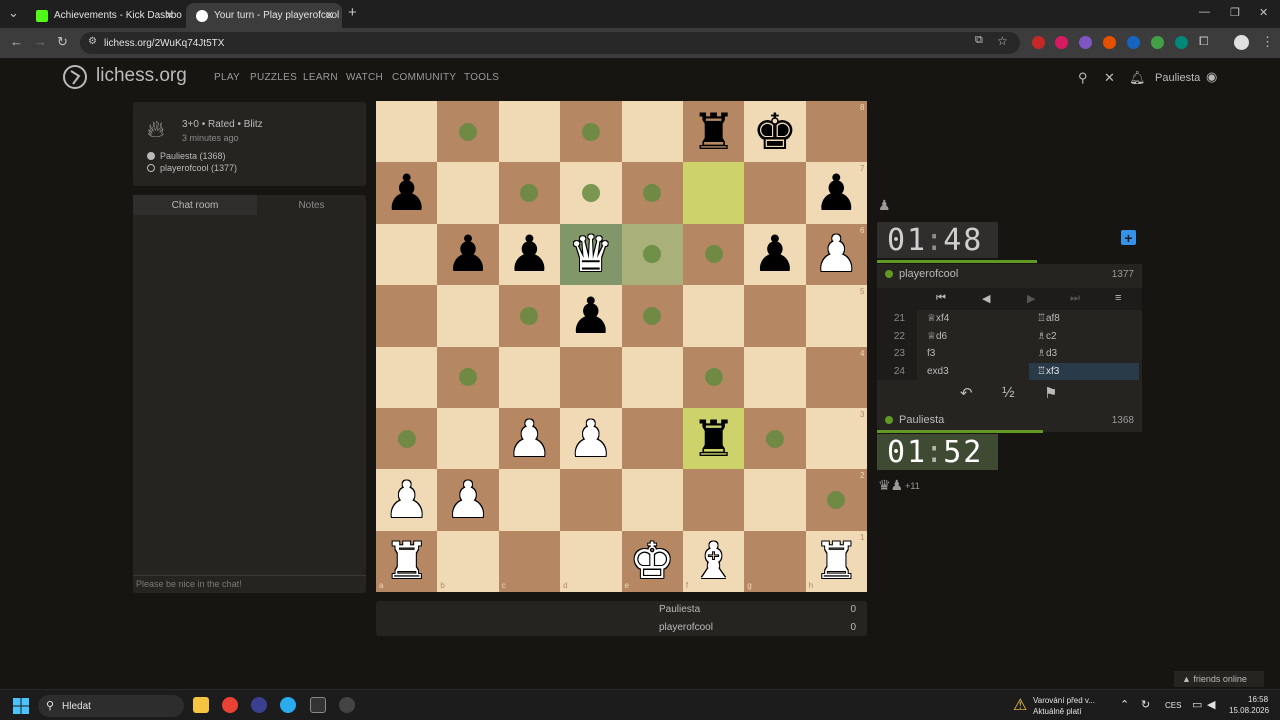 The width and height of the screenshot is (1280, 720). Describe the element at coordinates (407, 377) in the screenshot. I see `square-a4` at that location.